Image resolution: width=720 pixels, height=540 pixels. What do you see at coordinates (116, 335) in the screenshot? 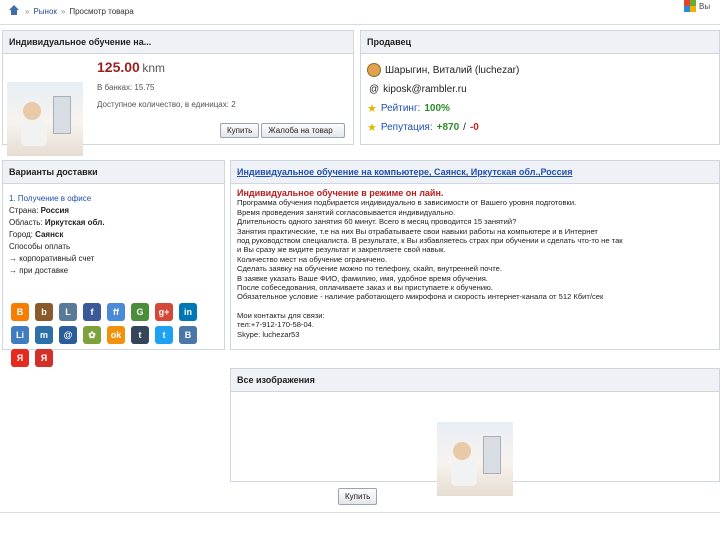
I see `odnoklassniki-icon: ok` at bounding box center [116, 335].